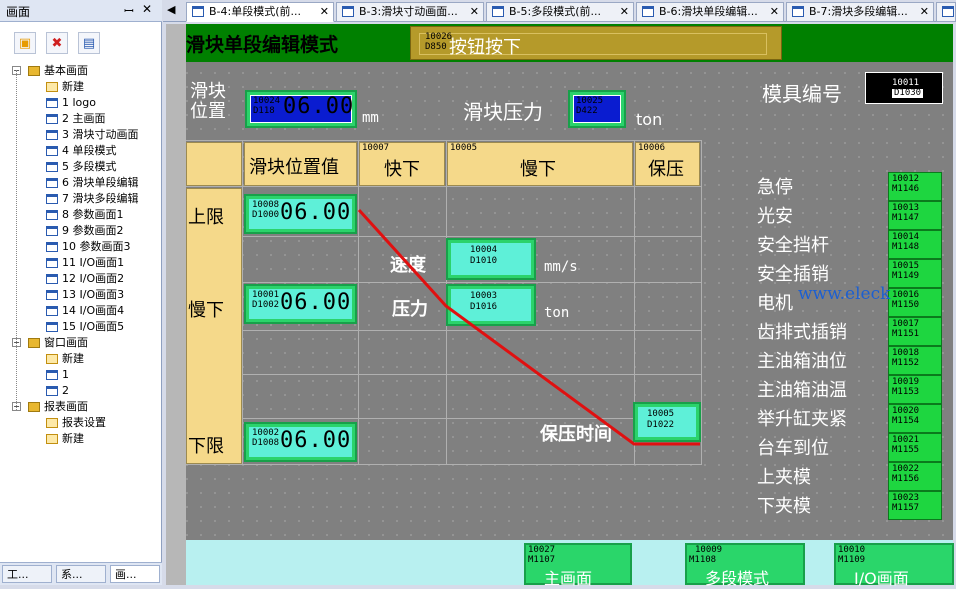  What do you see at coordinates (906, 508) in the screenshot?
I see `tag-address: M1157` at bounding box center [906, 508].